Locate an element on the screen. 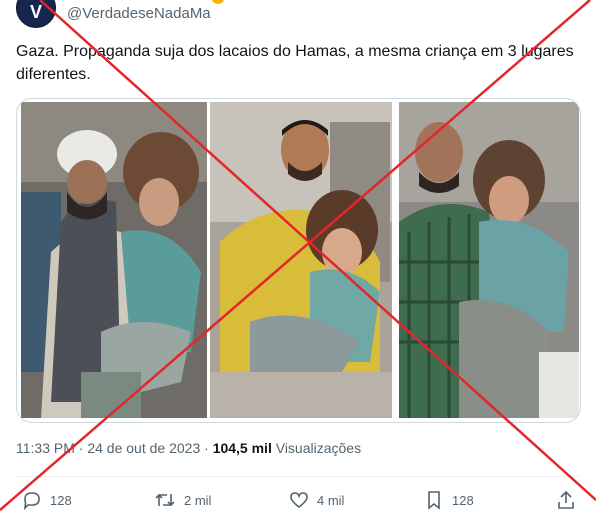 The width and height of the screenshot is (596, 513). author-handle: @VerdadeseNadaMa is located at coordinates (139, 13).